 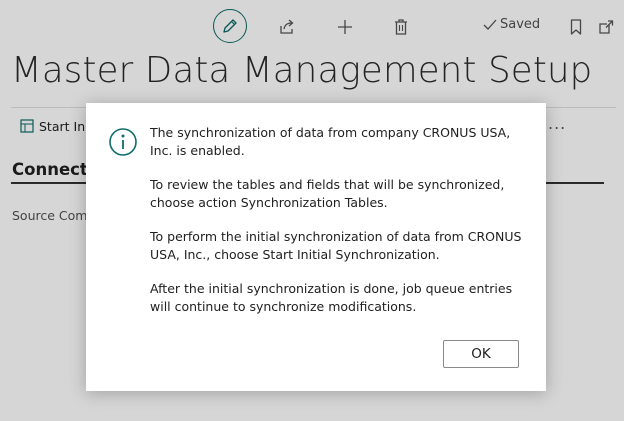 What do you see at coordinates (123, 142) in the screenshot?
I see `info-icon` at bounding box center [123, 142].